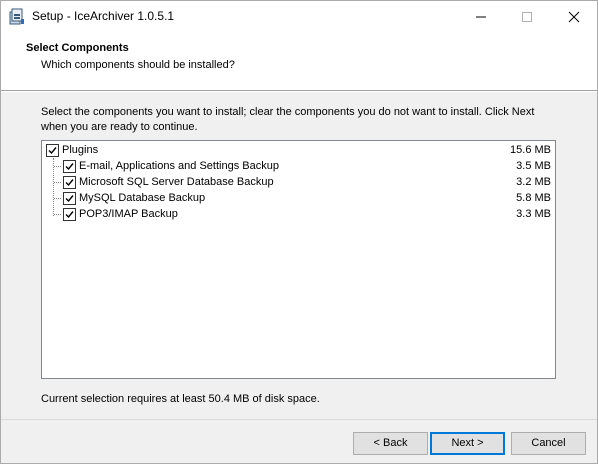 Image resolution: width=598 pixels, height=464 pixels. What do you see at coordinates (142, 198) in the screenshot?
I see `component-label: MySQL Database Backup` at bounding box center [142, 198].